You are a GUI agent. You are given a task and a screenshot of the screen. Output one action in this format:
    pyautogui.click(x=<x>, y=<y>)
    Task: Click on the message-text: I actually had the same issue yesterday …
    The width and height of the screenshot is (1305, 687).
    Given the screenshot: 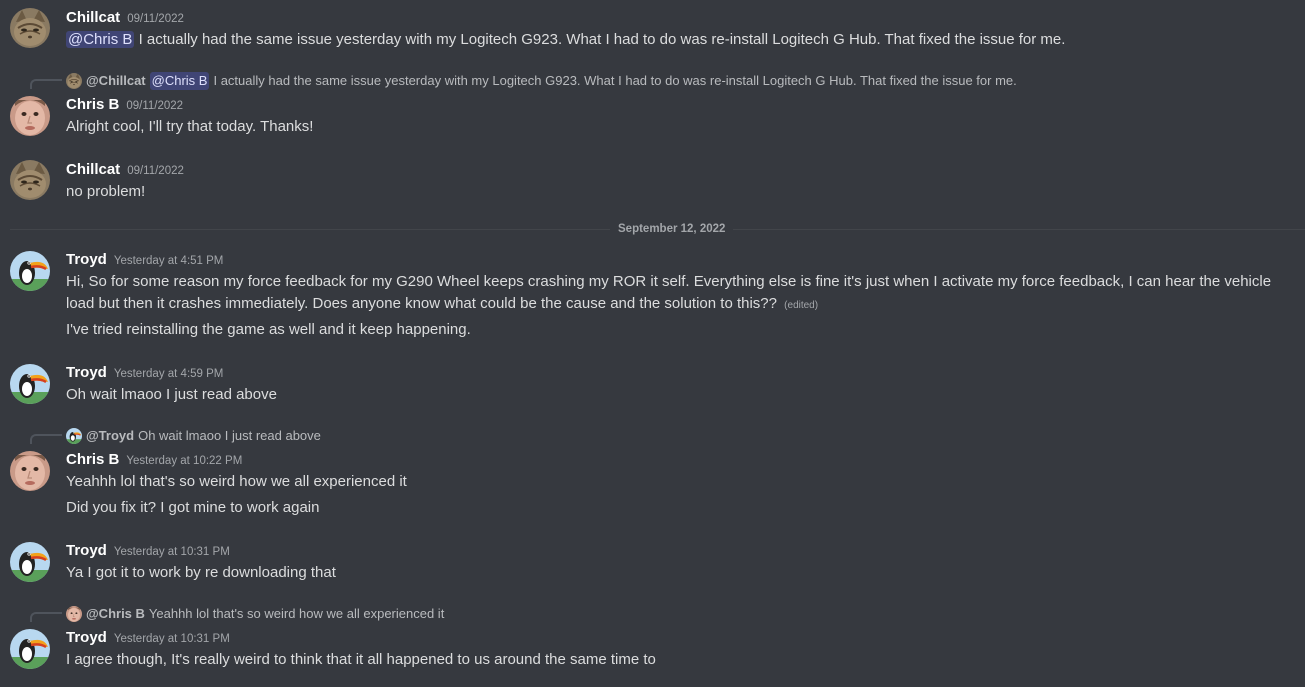 What is the action you would take?
    pyautogui.click(x=602, y=39)
    